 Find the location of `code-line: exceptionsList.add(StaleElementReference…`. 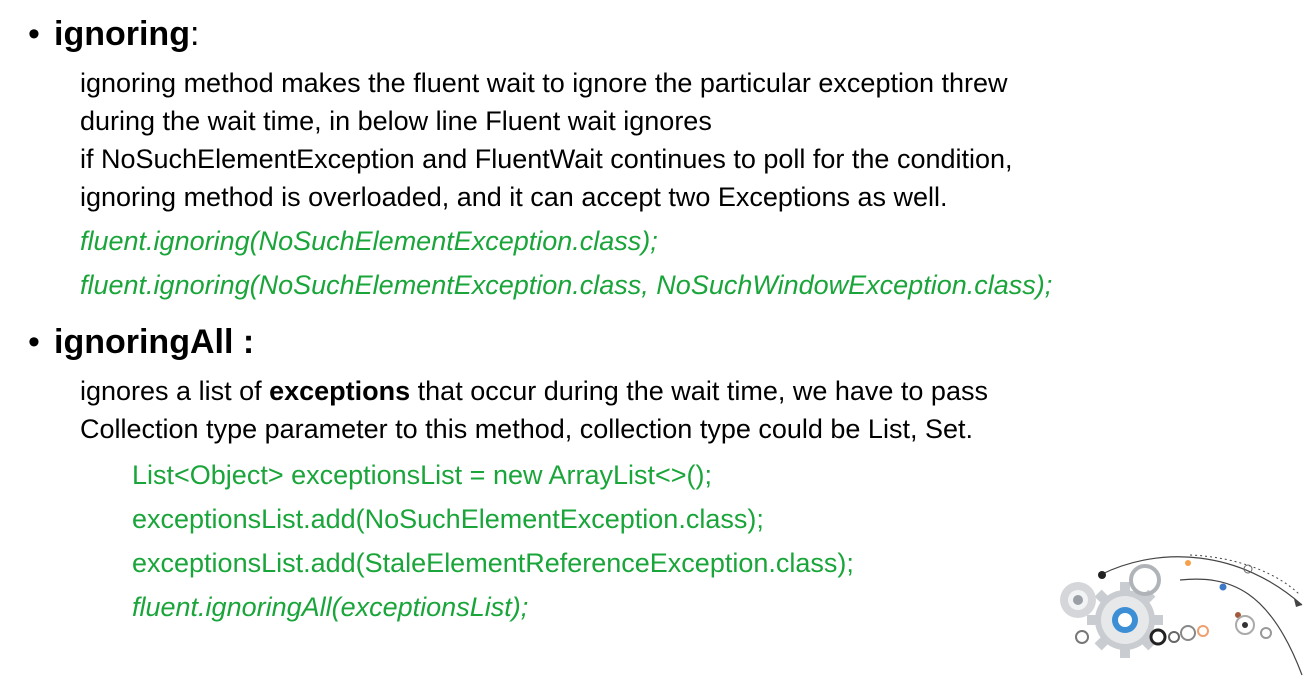

code-line: exceptionsList.add(StaleElementReference… is located at coordinates (493, 563).